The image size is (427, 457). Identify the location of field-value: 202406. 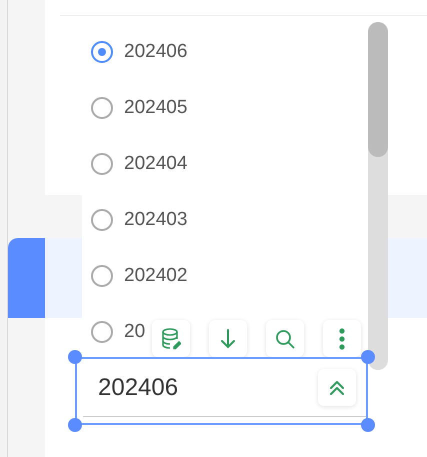
(138, 388).